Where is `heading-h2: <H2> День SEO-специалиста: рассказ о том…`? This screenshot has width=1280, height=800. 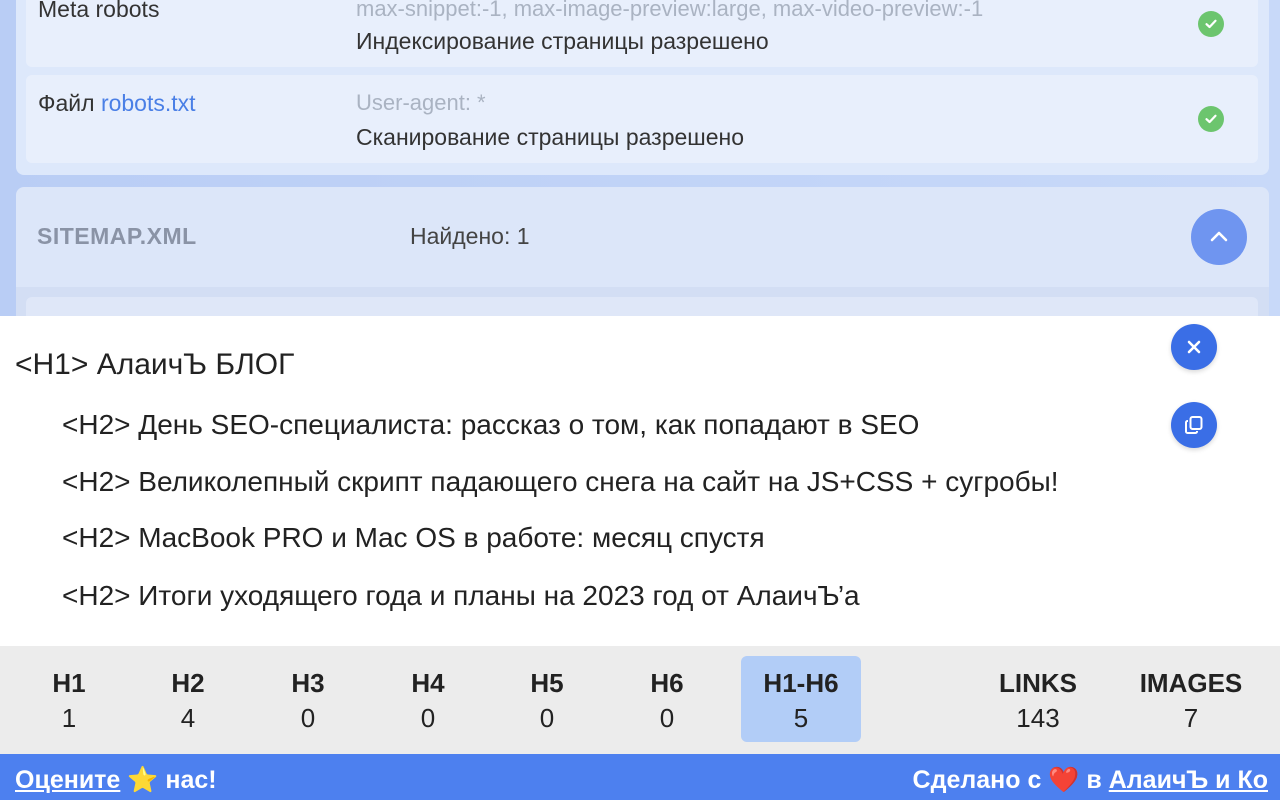
heading-h2: <H2> День SEO-специалиста: рассказ о том… is located at coordinates (491, 424).